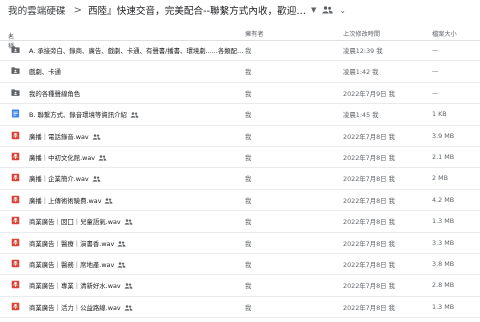 The height and width of the screenshot is (322, 480). Describe the element at coordinates (10, 35) in the screenshot. I see `sort-arrow-icon: ↓` at that location.